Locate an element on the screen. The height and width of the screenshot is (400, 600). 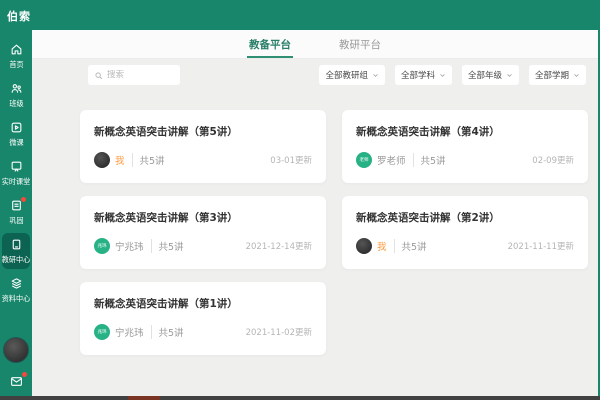
sidebar-item-materials-center: 资料中心 is located at coordinates (16, 290).